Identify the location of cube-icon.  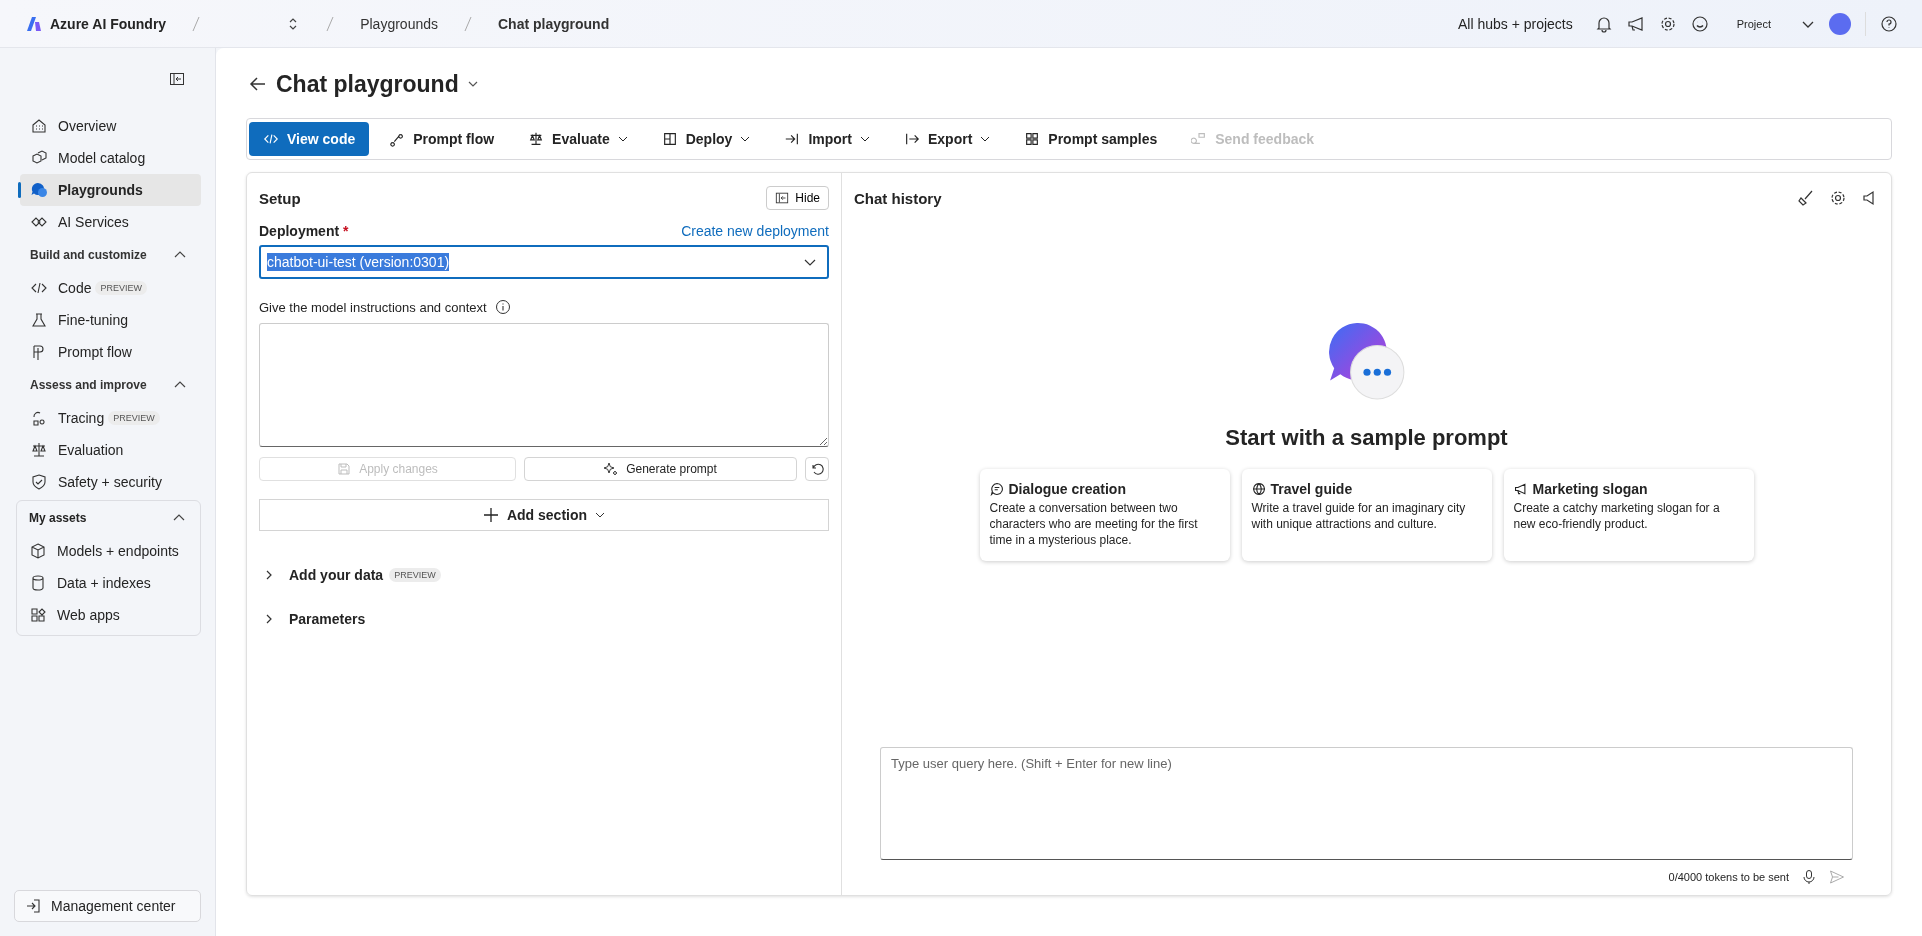
(38, 551).